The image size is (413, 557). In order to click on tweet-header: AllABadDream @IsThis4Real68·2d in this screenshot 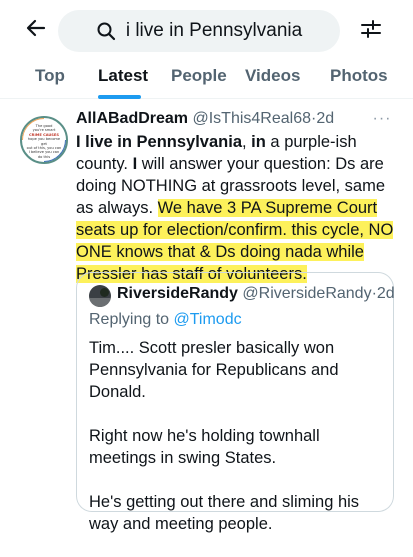, I will do `click(205, 119)`.